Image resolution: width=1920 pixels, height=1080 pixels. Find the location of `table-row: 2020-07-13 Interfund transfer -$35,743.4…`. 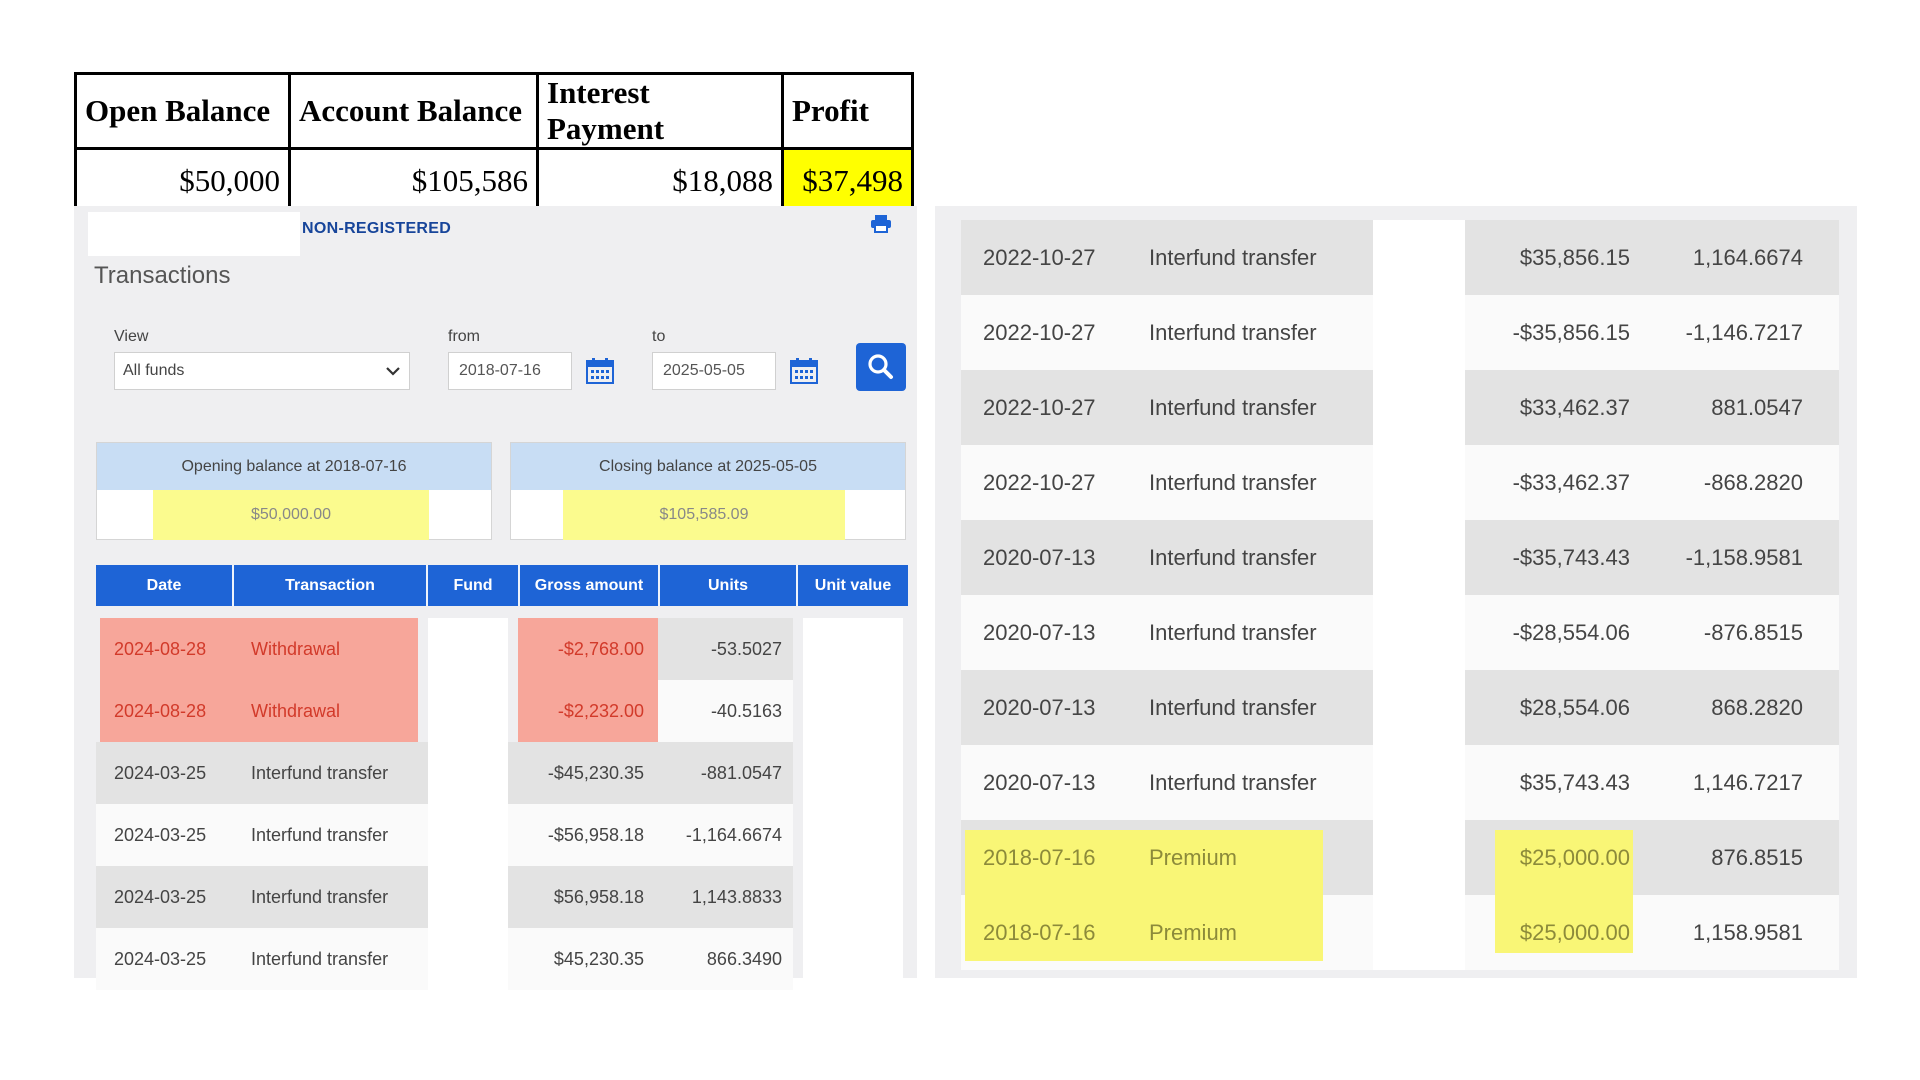

table-row: 2020-07-13 Interfund transfer -$35,743.4… is located at coordinates (1400, 557).